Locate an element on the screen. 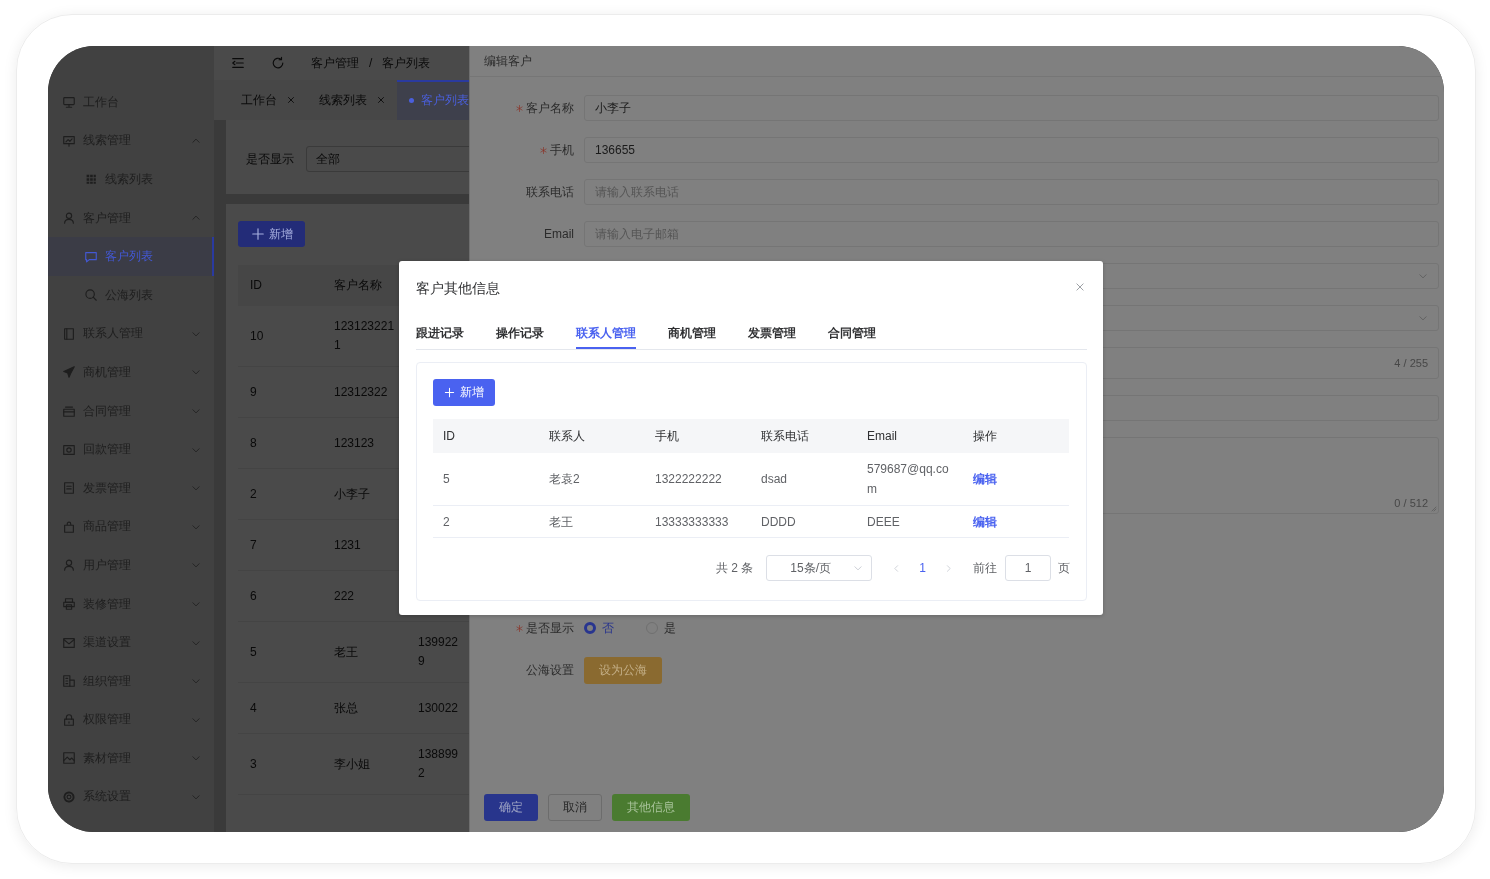  page-input: 1 is located at coordinates (1028, 568).